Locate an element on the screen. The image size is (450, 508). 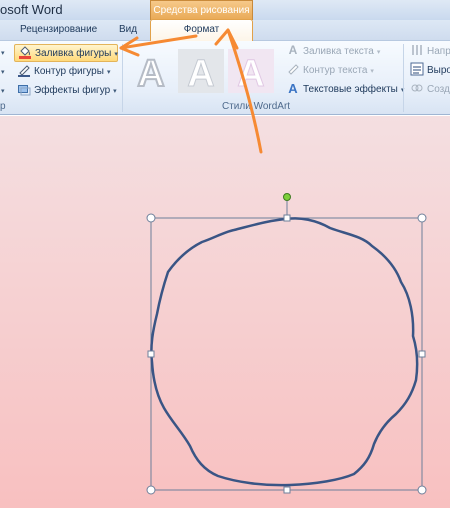
window-title: osoft Word is located at coordinates (31, 9).